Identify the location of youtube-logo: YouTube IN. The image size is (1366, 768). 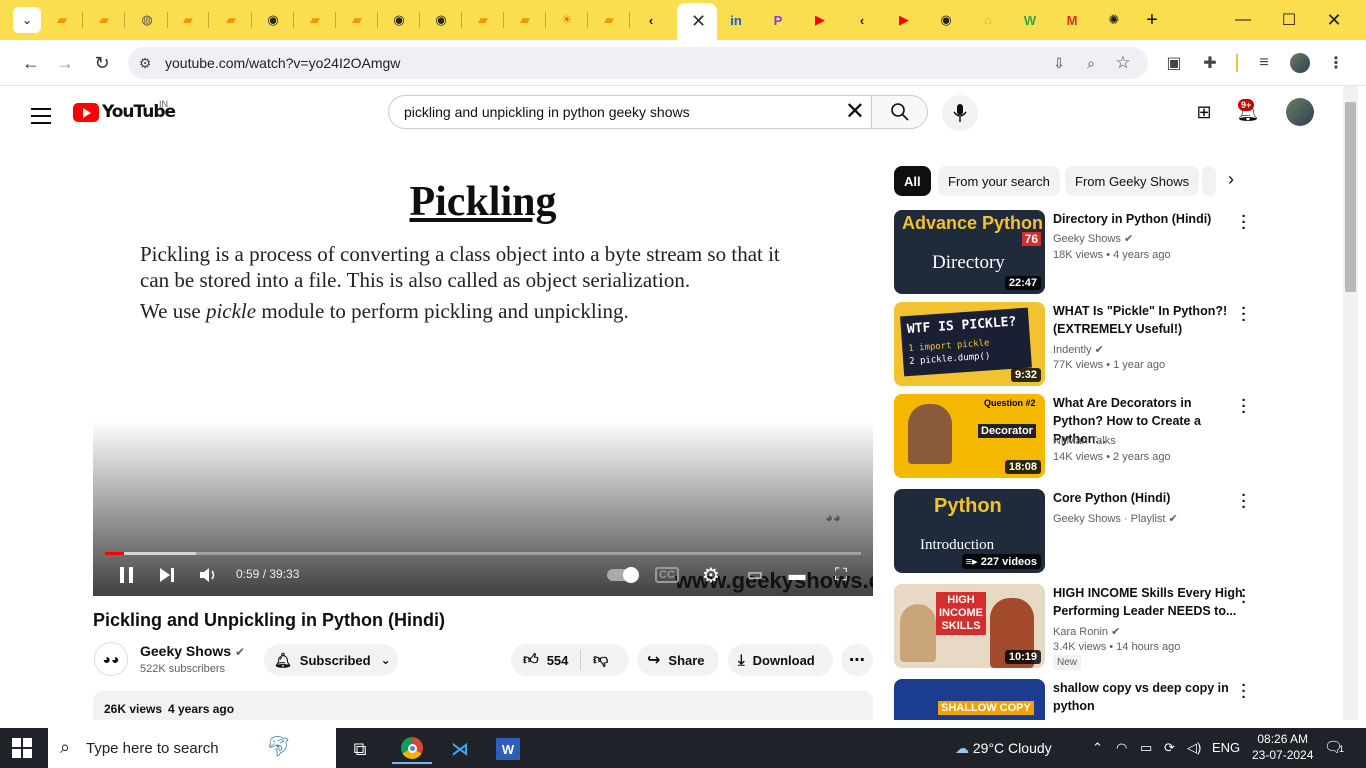
(124, 110).